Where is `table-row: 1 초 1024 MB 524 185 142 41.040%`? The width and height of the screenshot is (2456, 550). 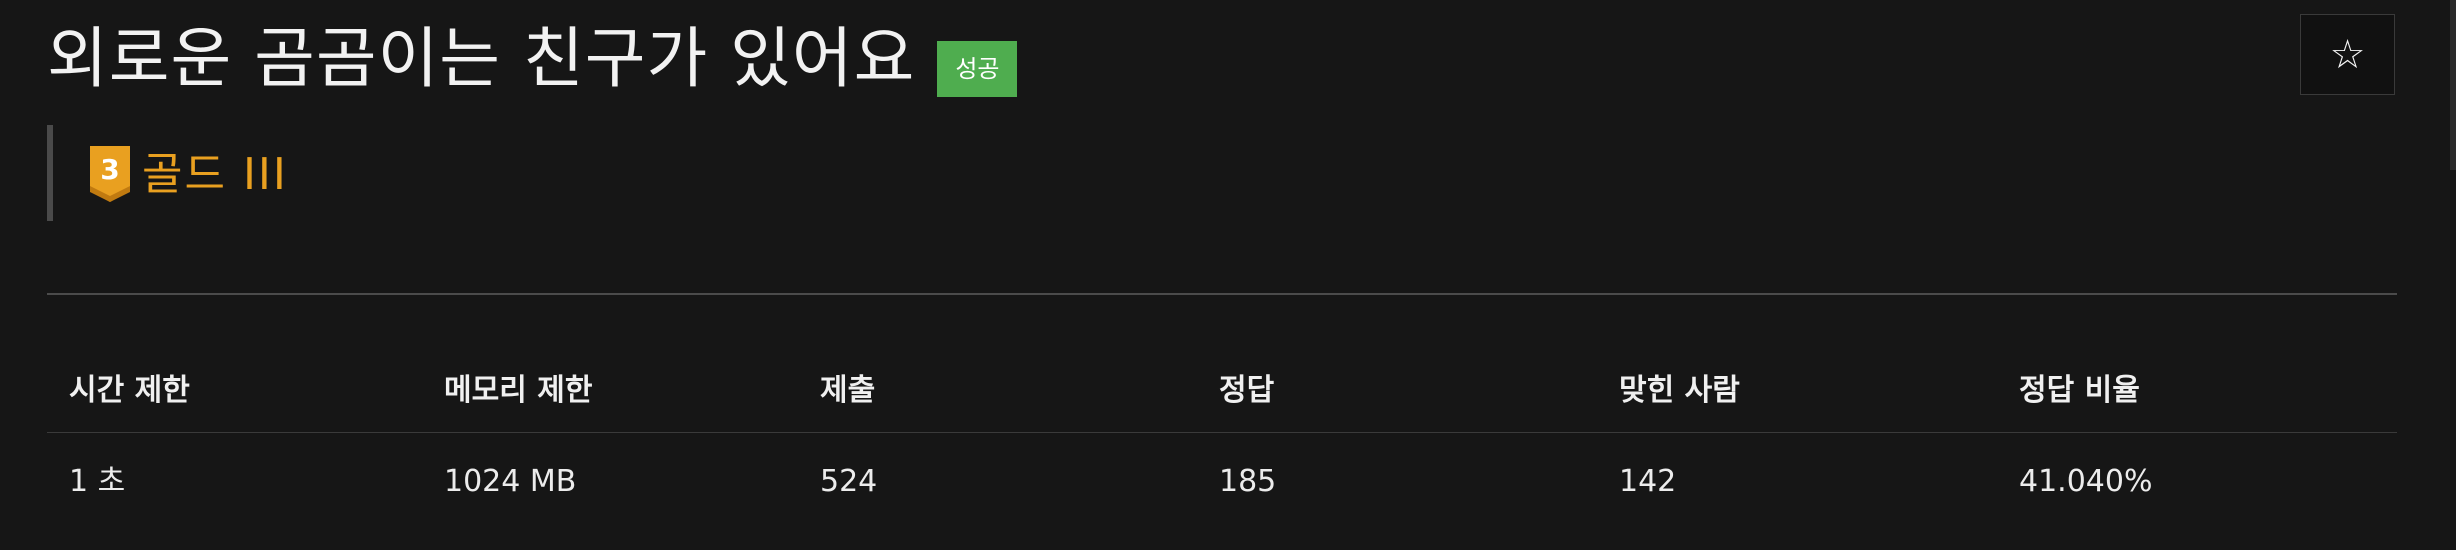 table-row: 1 초 1024 MB 524 185 142 41.040% is located at coordinates (1222, 474).